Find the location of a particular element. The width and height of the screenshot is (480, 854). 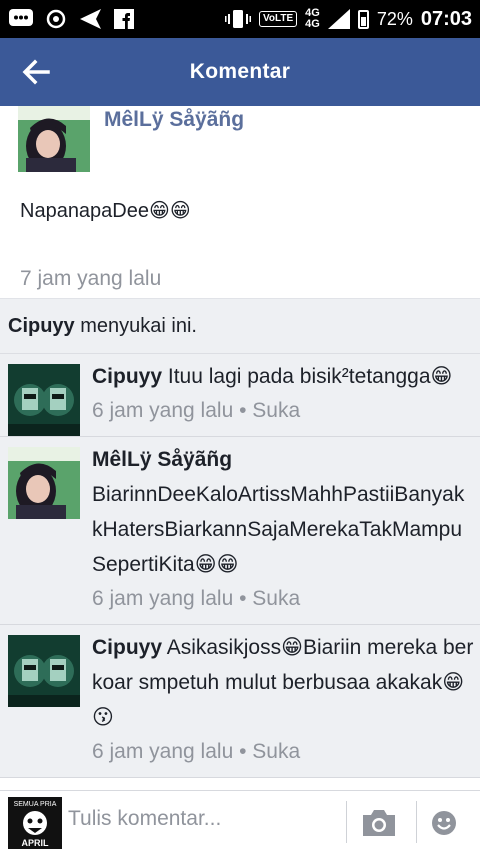

status-bar: VoLTE 4G 4G 72% 07:03 is located at coordinates (240, 19).